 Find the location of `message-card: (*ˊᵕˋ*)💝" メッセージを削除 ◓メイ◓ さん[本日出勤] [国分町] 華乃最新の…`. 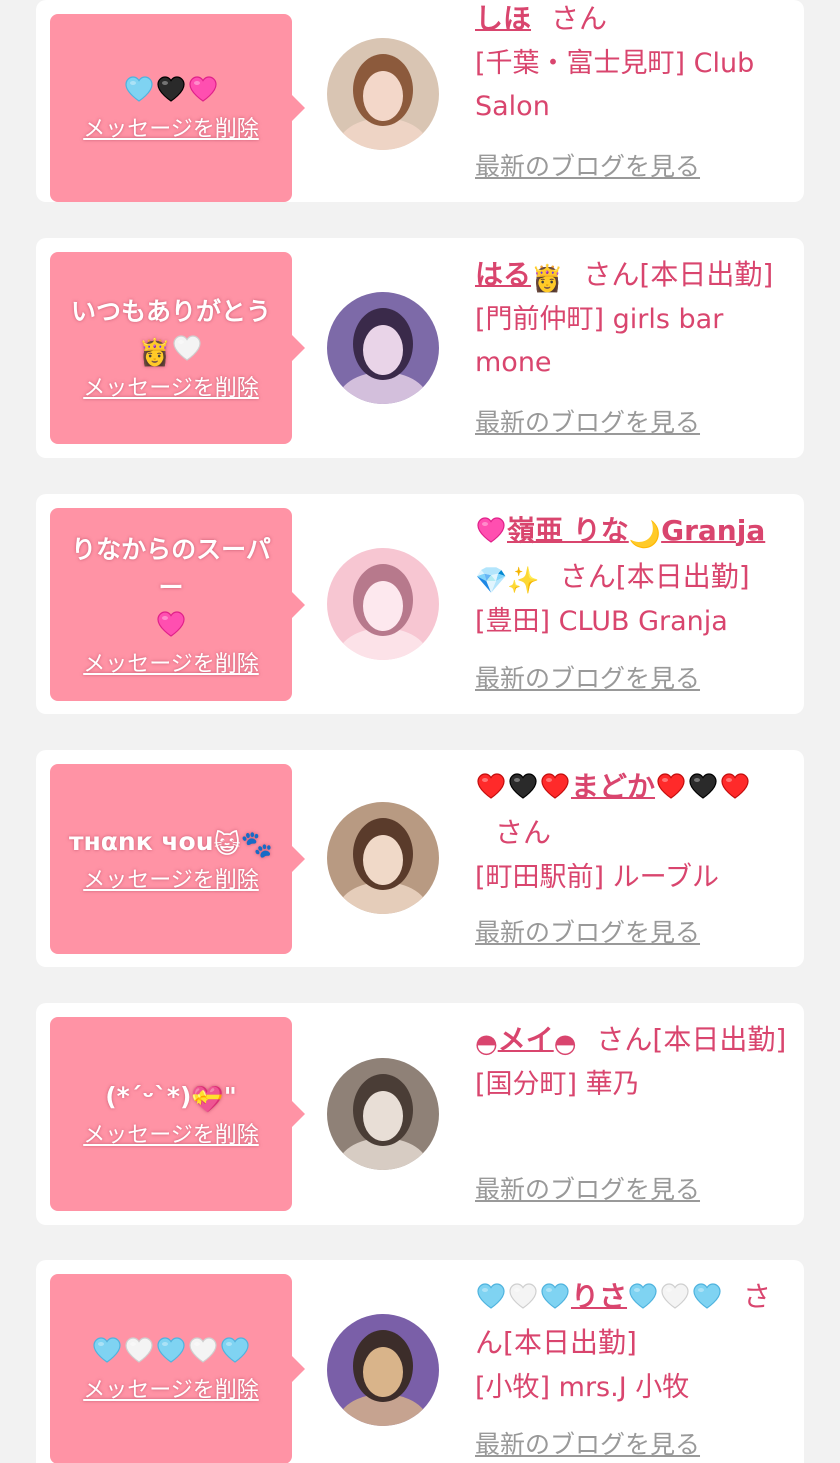

message-card: (*ˊᵕˋ*)💝" メッセージを削除 ◓メイ◓ さん[本日出勤] [国分町] 華乃最新の… is located at coordinates (420, 1114).